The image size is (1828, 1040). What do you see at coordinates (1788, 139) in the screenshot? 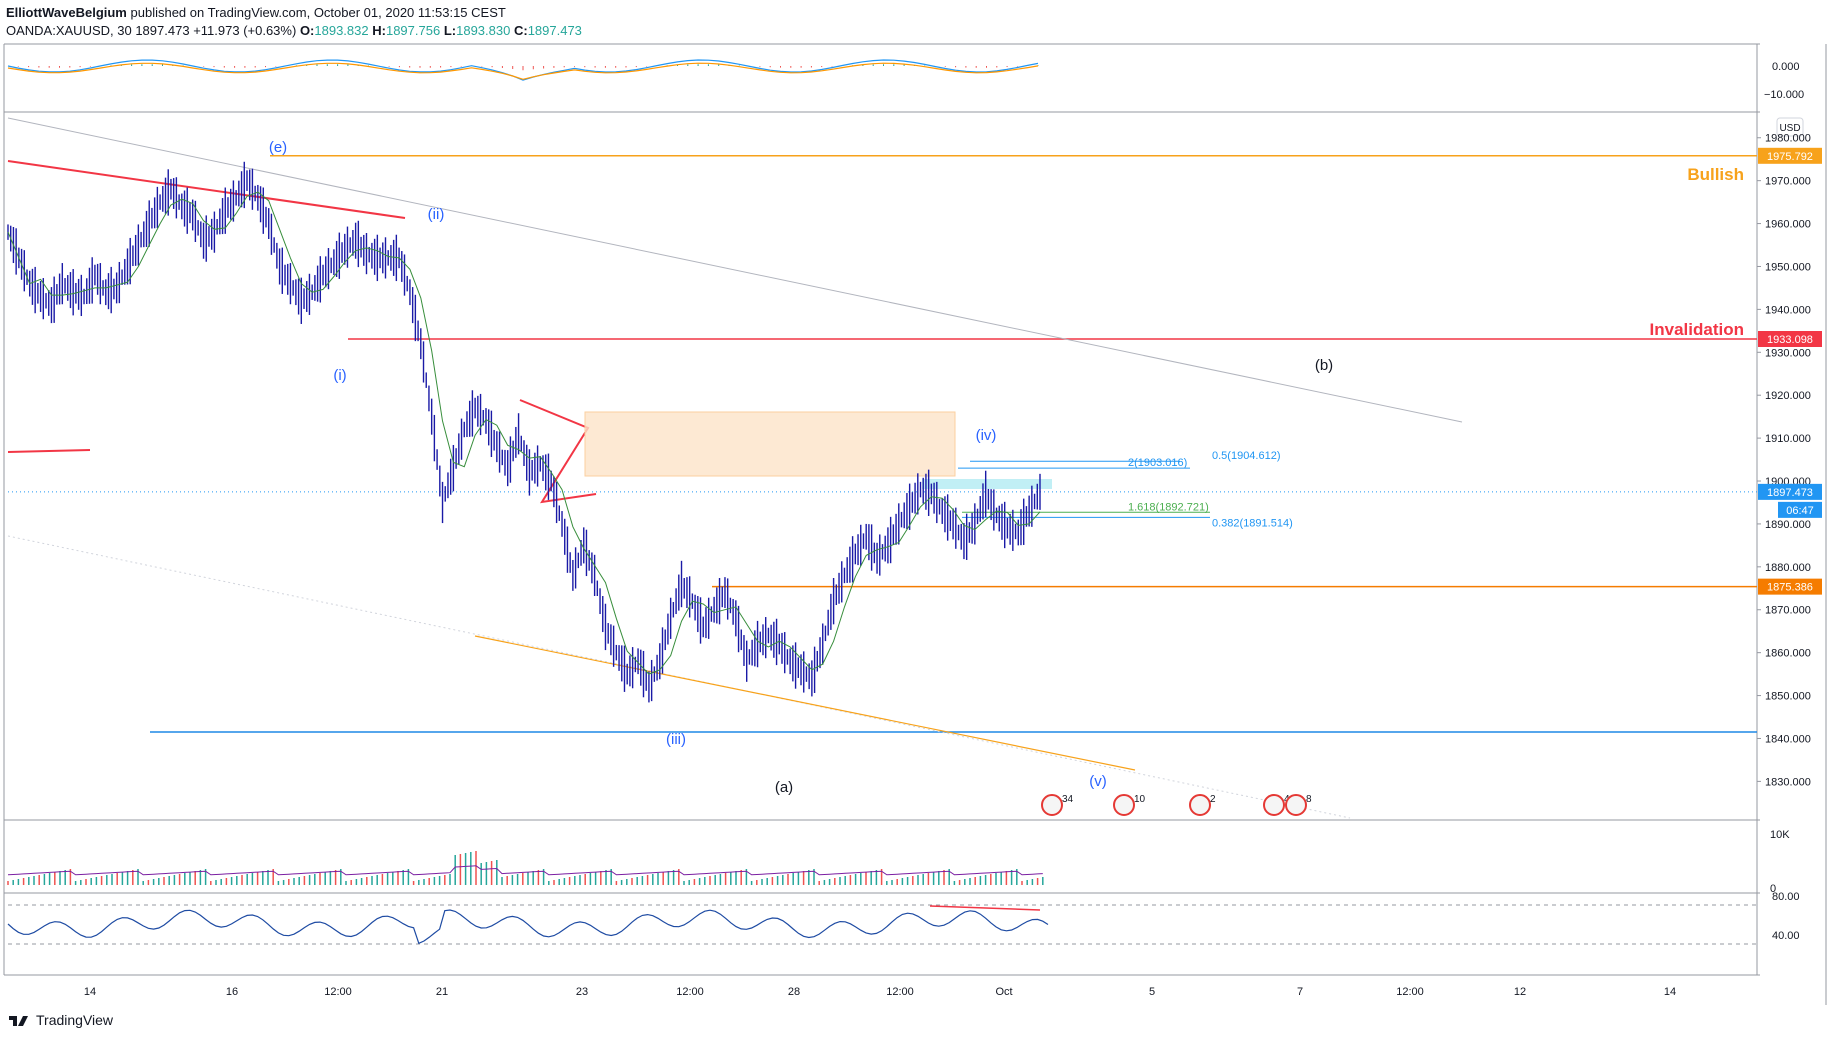
I see `price-tick-label: 1980.000` at bounding box center [1788, 139].